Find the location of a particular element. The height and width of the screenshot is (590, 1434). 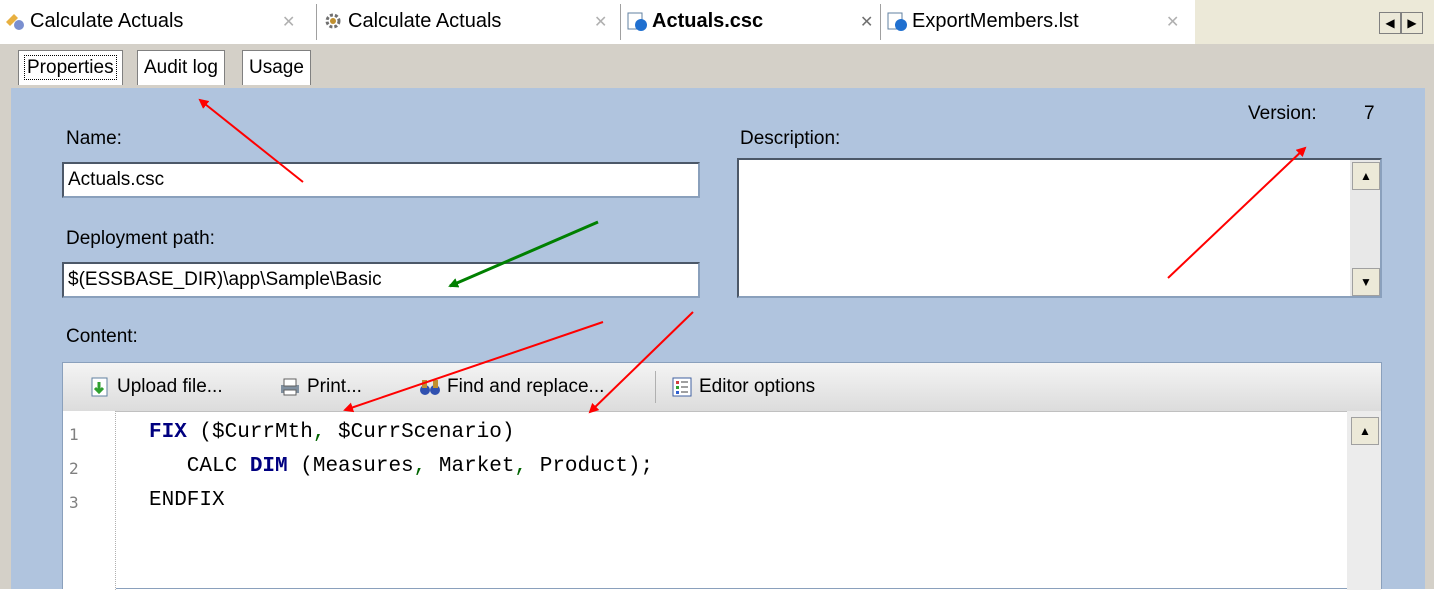

tab-usage: Usage is located at coordinates (276, 67).